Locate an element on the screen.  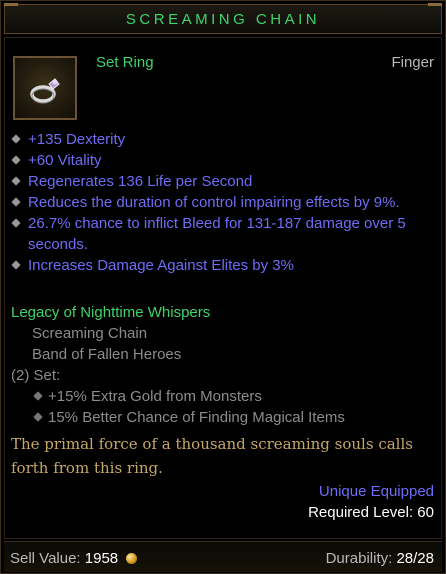
header-corner-right is located at coordinates (435, 4).